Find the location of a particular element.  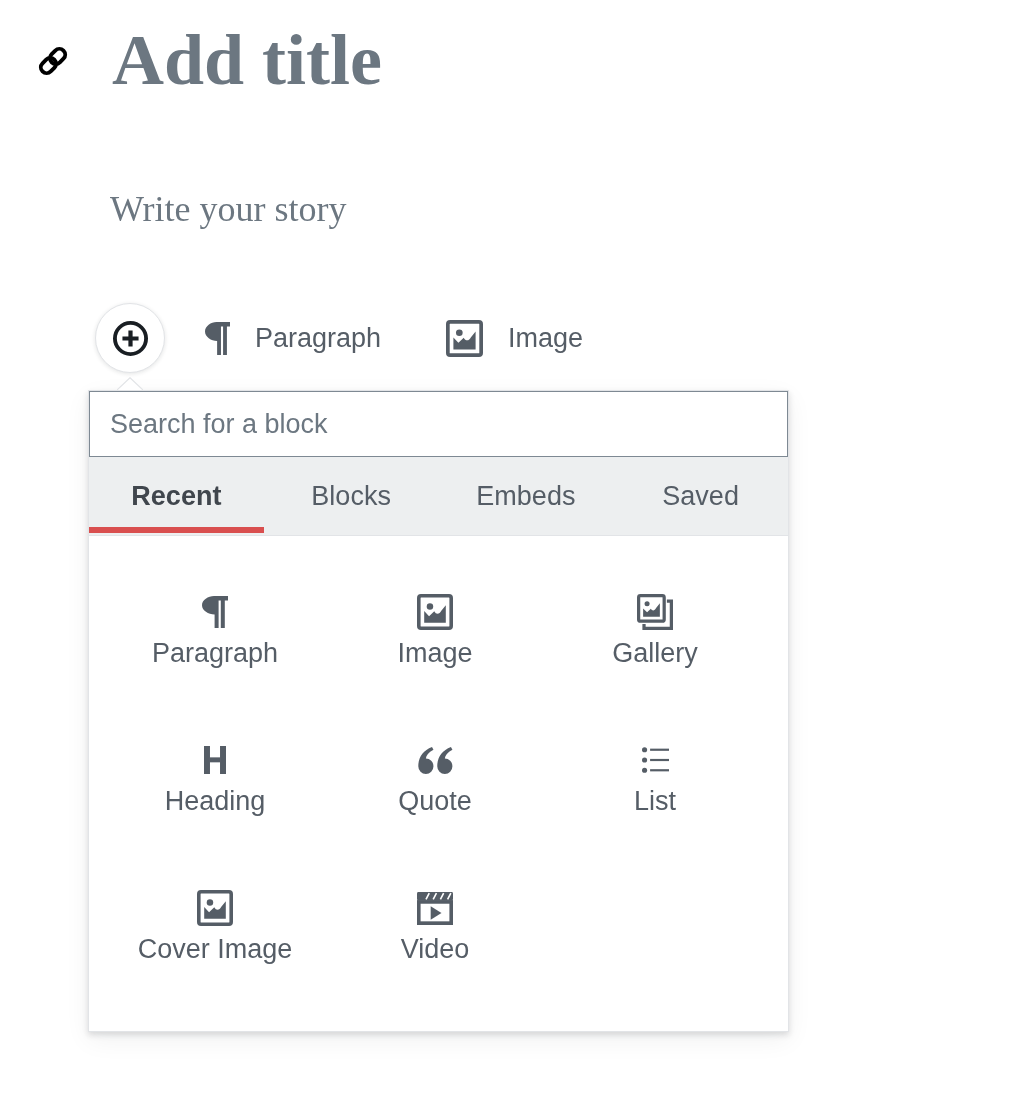

block-item: Gallery is located at coordinates (655, 631).